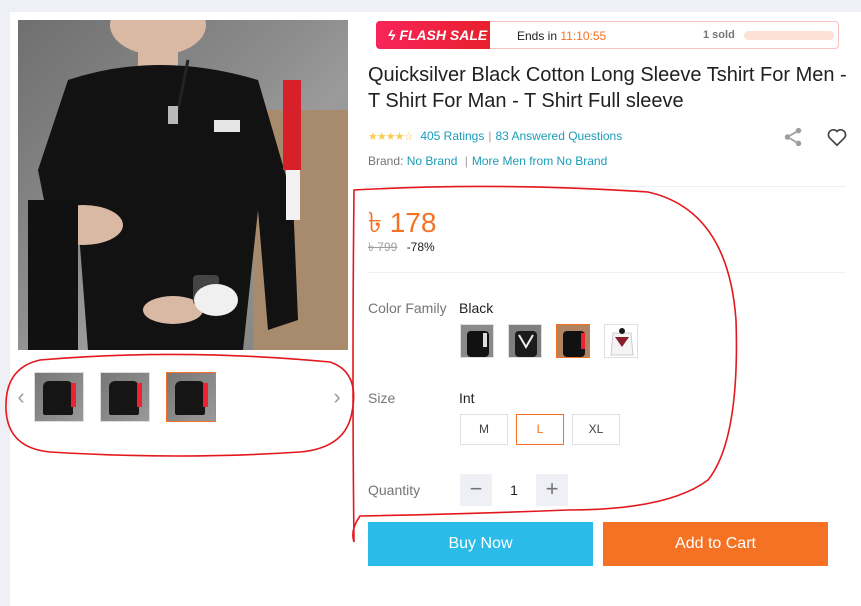 The height and width of the screenshot is (606, 861). I want to click on buy-now-button: Buy Now, so click(480, 544).